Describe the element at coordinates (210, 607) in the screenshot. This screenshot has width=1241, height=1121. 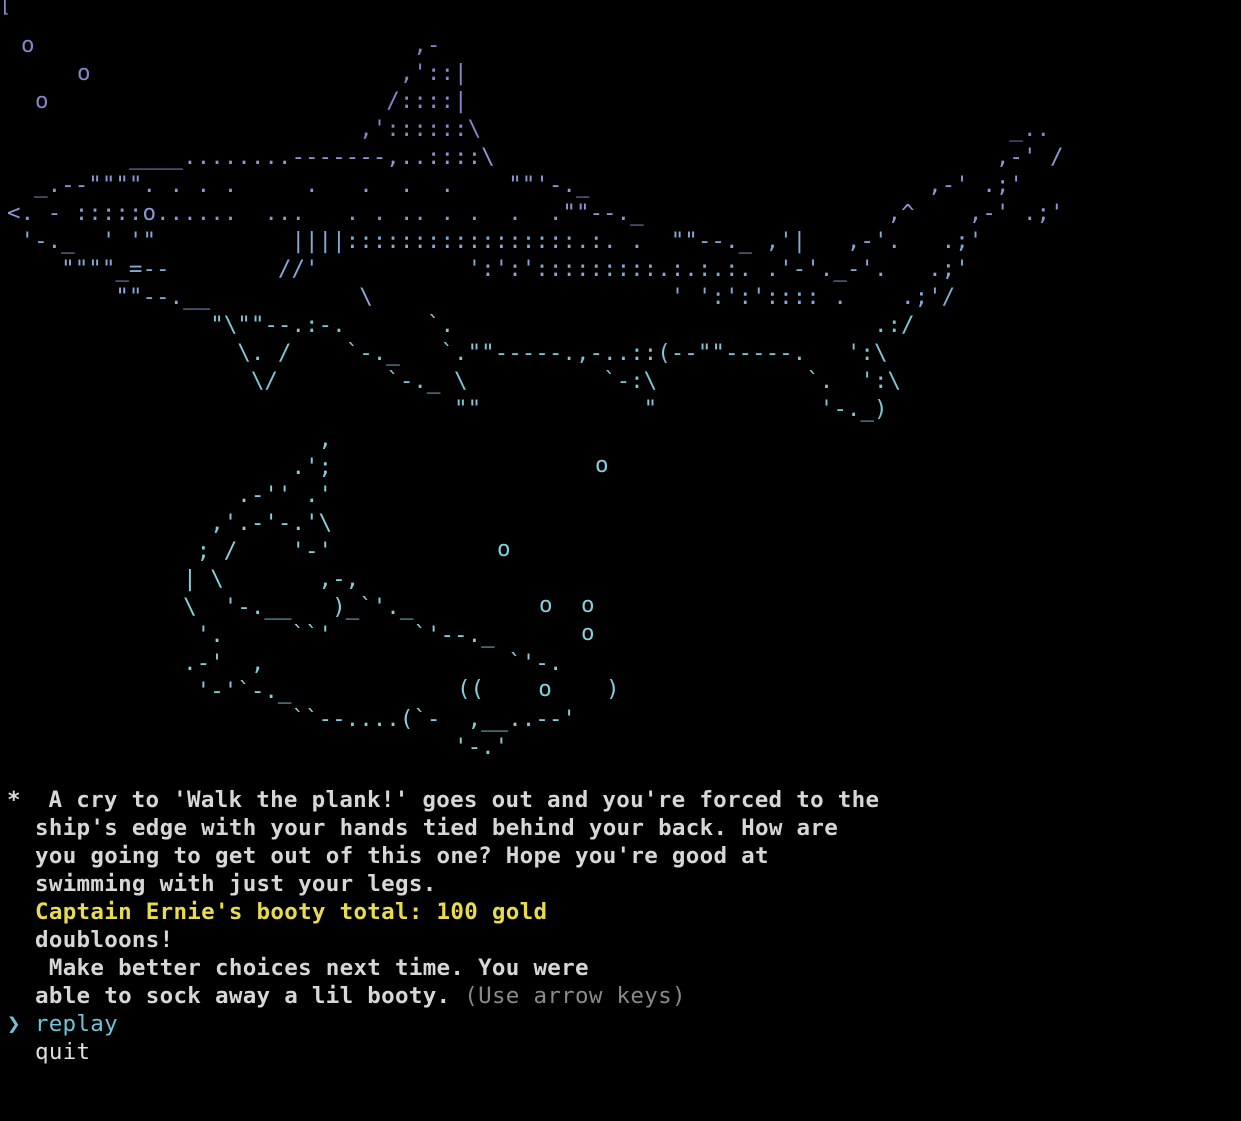
I see `whale-line: \ '-.__ )_`'._` at that location.